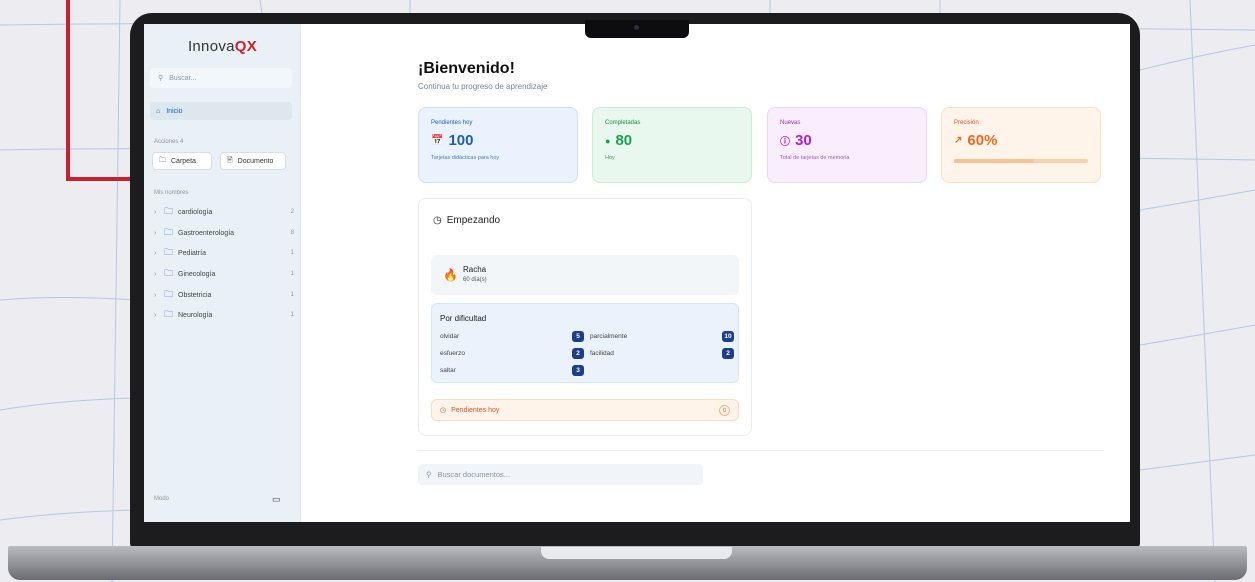 Image resolution: width=1255 pixels, height=582 pixels. I want to click on card-title: Pendientes hoy, so click(452, 123).